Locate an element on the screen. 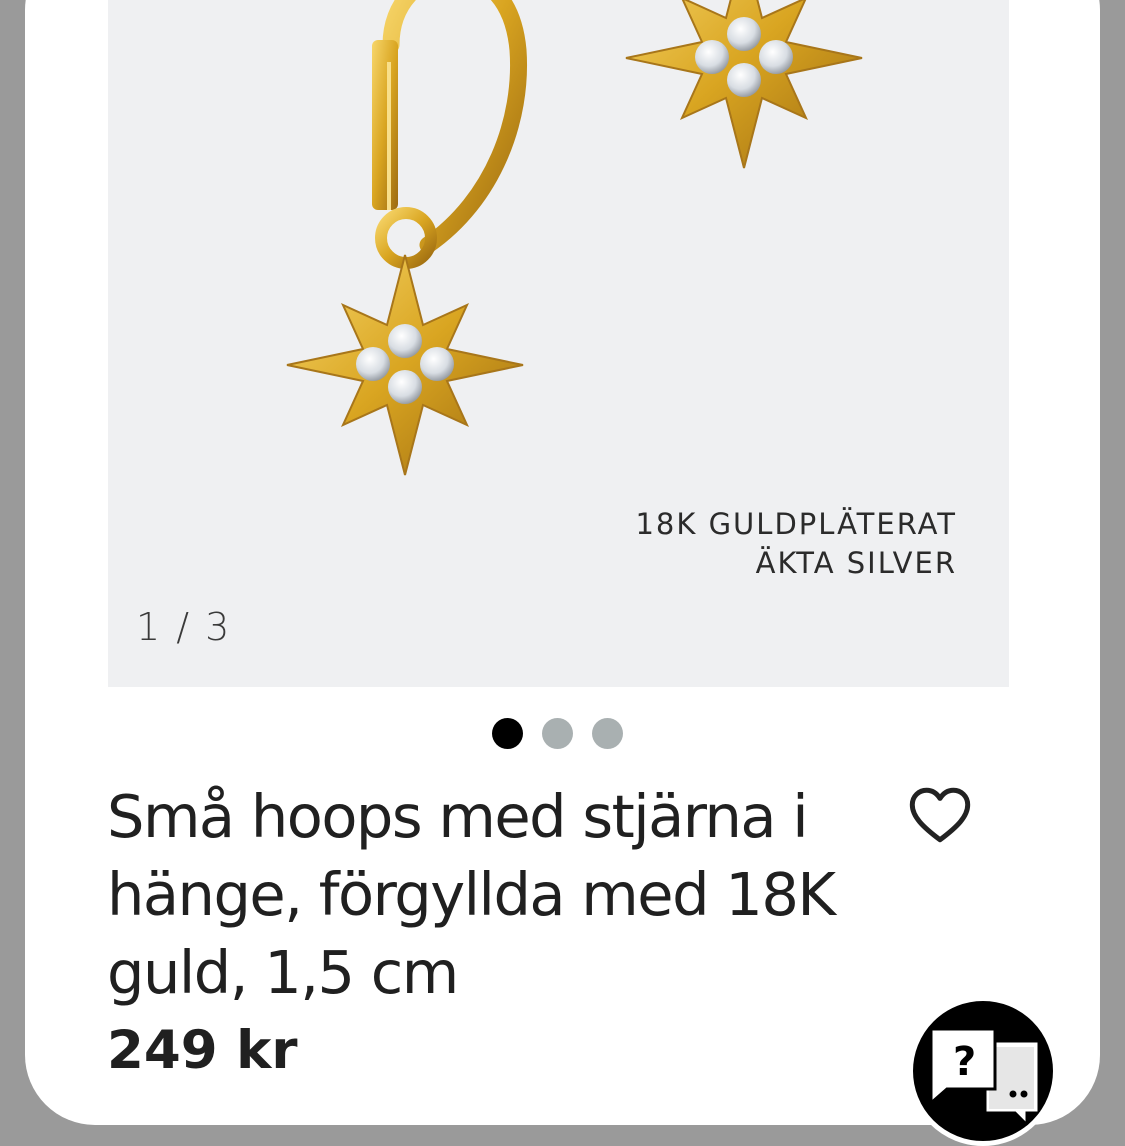 The width and height of the screenshot is (1125, 1146). image-caption: 18K GULDPLÄTERAT ÄKTA SILVER is located at coordinates (796, 544).